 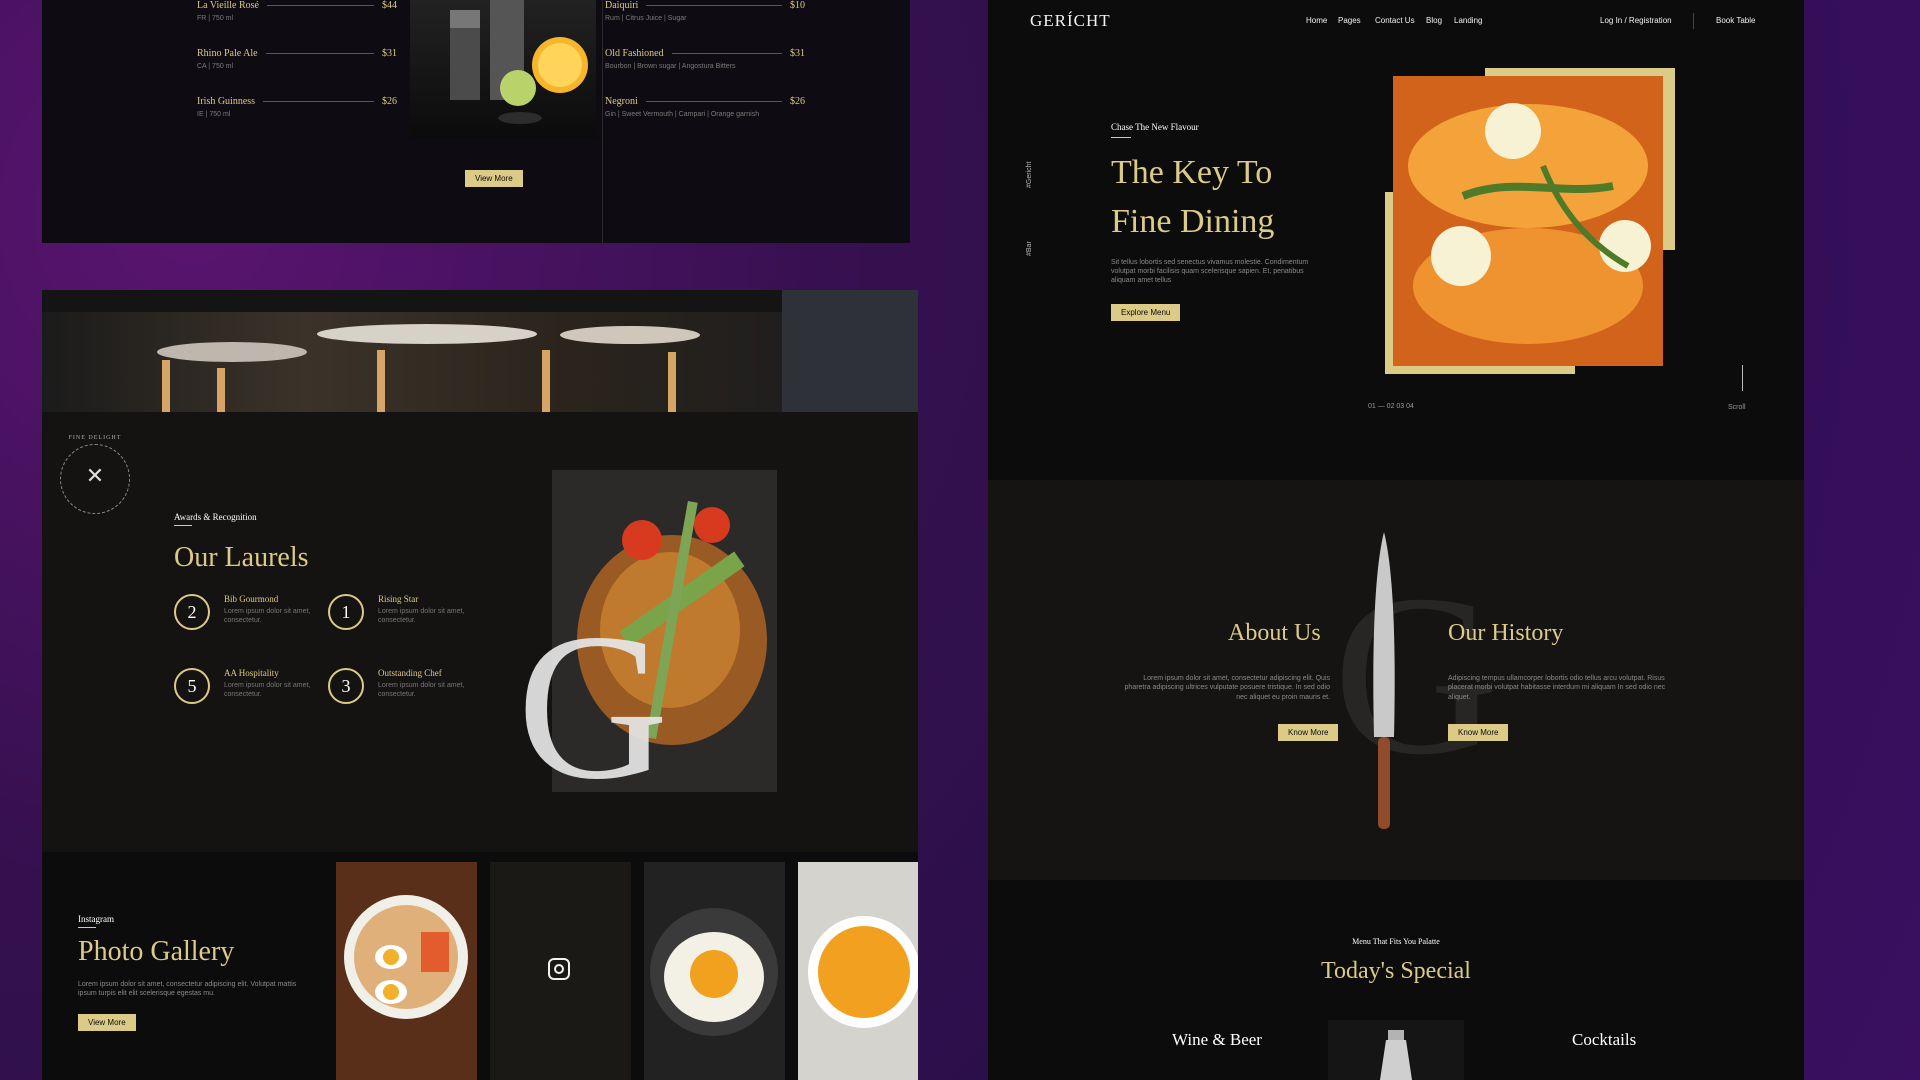 I want to click on menu-item-desc: IE | 750 ml, so click(x=214, y=114).